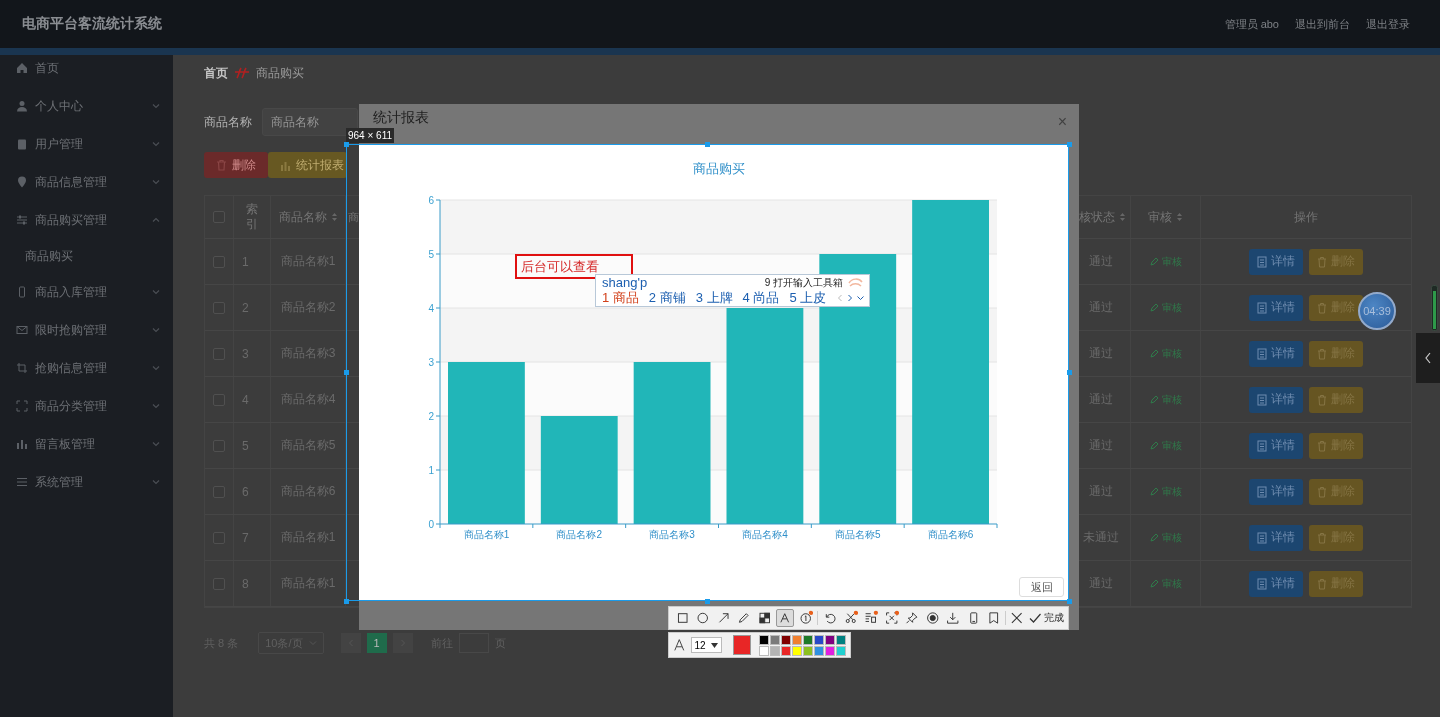 This screenshot has width=1440, height=717. Describe the element at coordinates (1388, 24) in the screenshot. I see `header-link: 退出登录` at that location.